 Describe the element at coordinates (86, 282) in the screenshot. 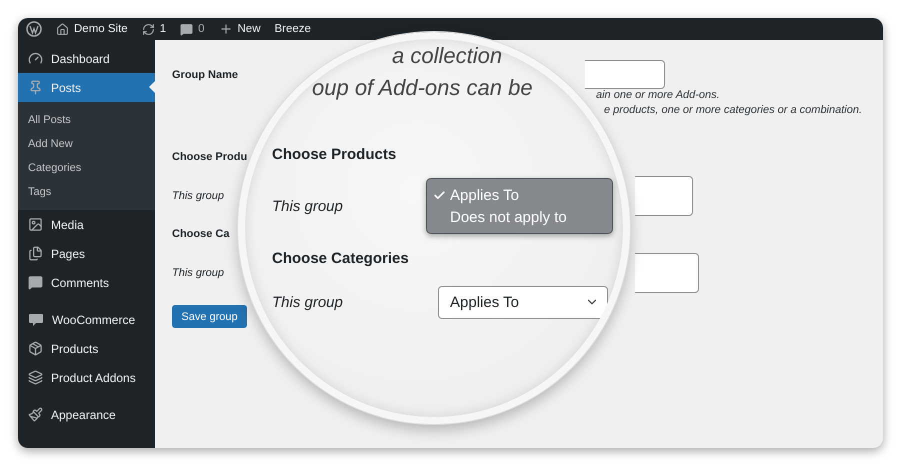

I see `sidebar-item: Comments` at that location.